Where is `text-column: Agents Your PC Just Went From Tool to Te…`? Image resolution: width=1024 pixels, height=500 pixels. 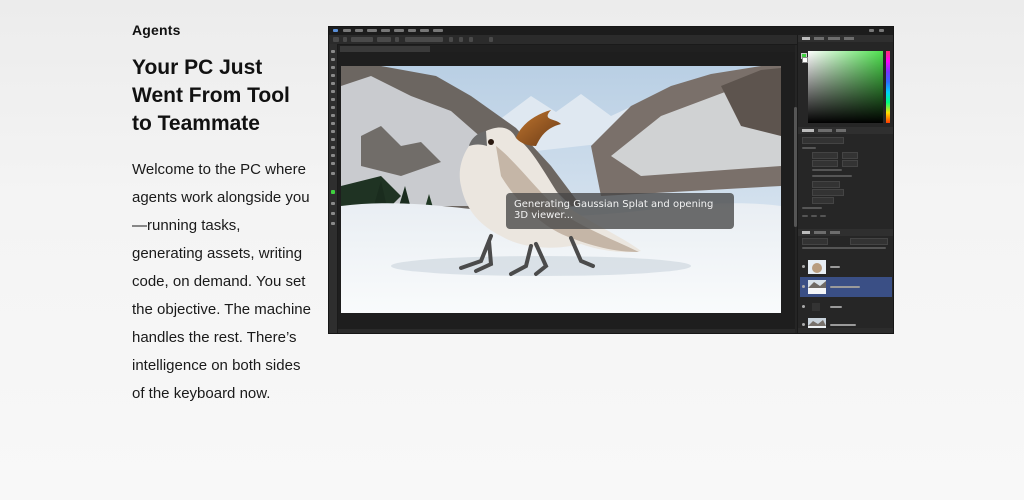 text-column: Agents Your PC Just Went From Tool to Te… is located at coordinates (222, 214).